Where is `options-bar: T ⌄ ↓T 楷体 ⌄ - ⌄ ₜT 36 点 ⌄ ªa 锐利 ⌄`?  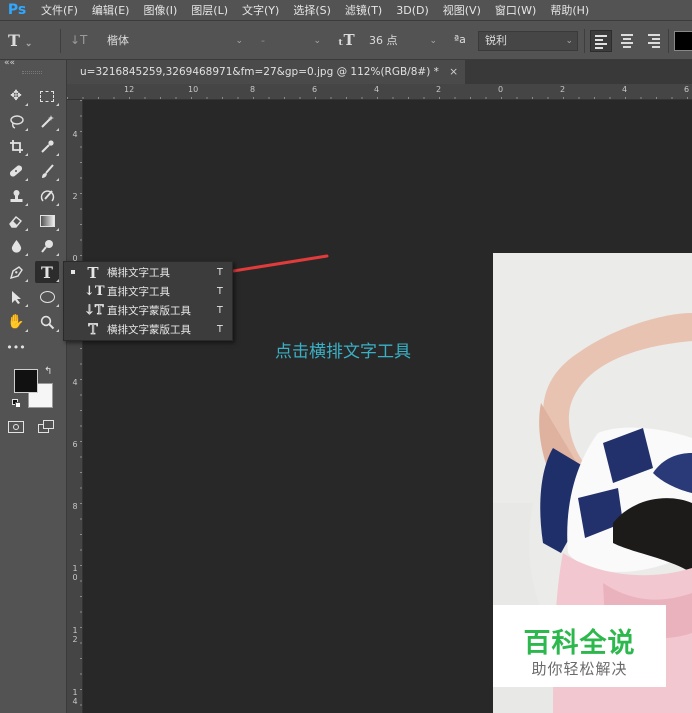 options-bar: T ⌄ ↓T 楷体 ⌄ - ⌄ ₜT 36 点 ⌄ ªa 锐利 ⌄ is located at coordinates (346, 40).